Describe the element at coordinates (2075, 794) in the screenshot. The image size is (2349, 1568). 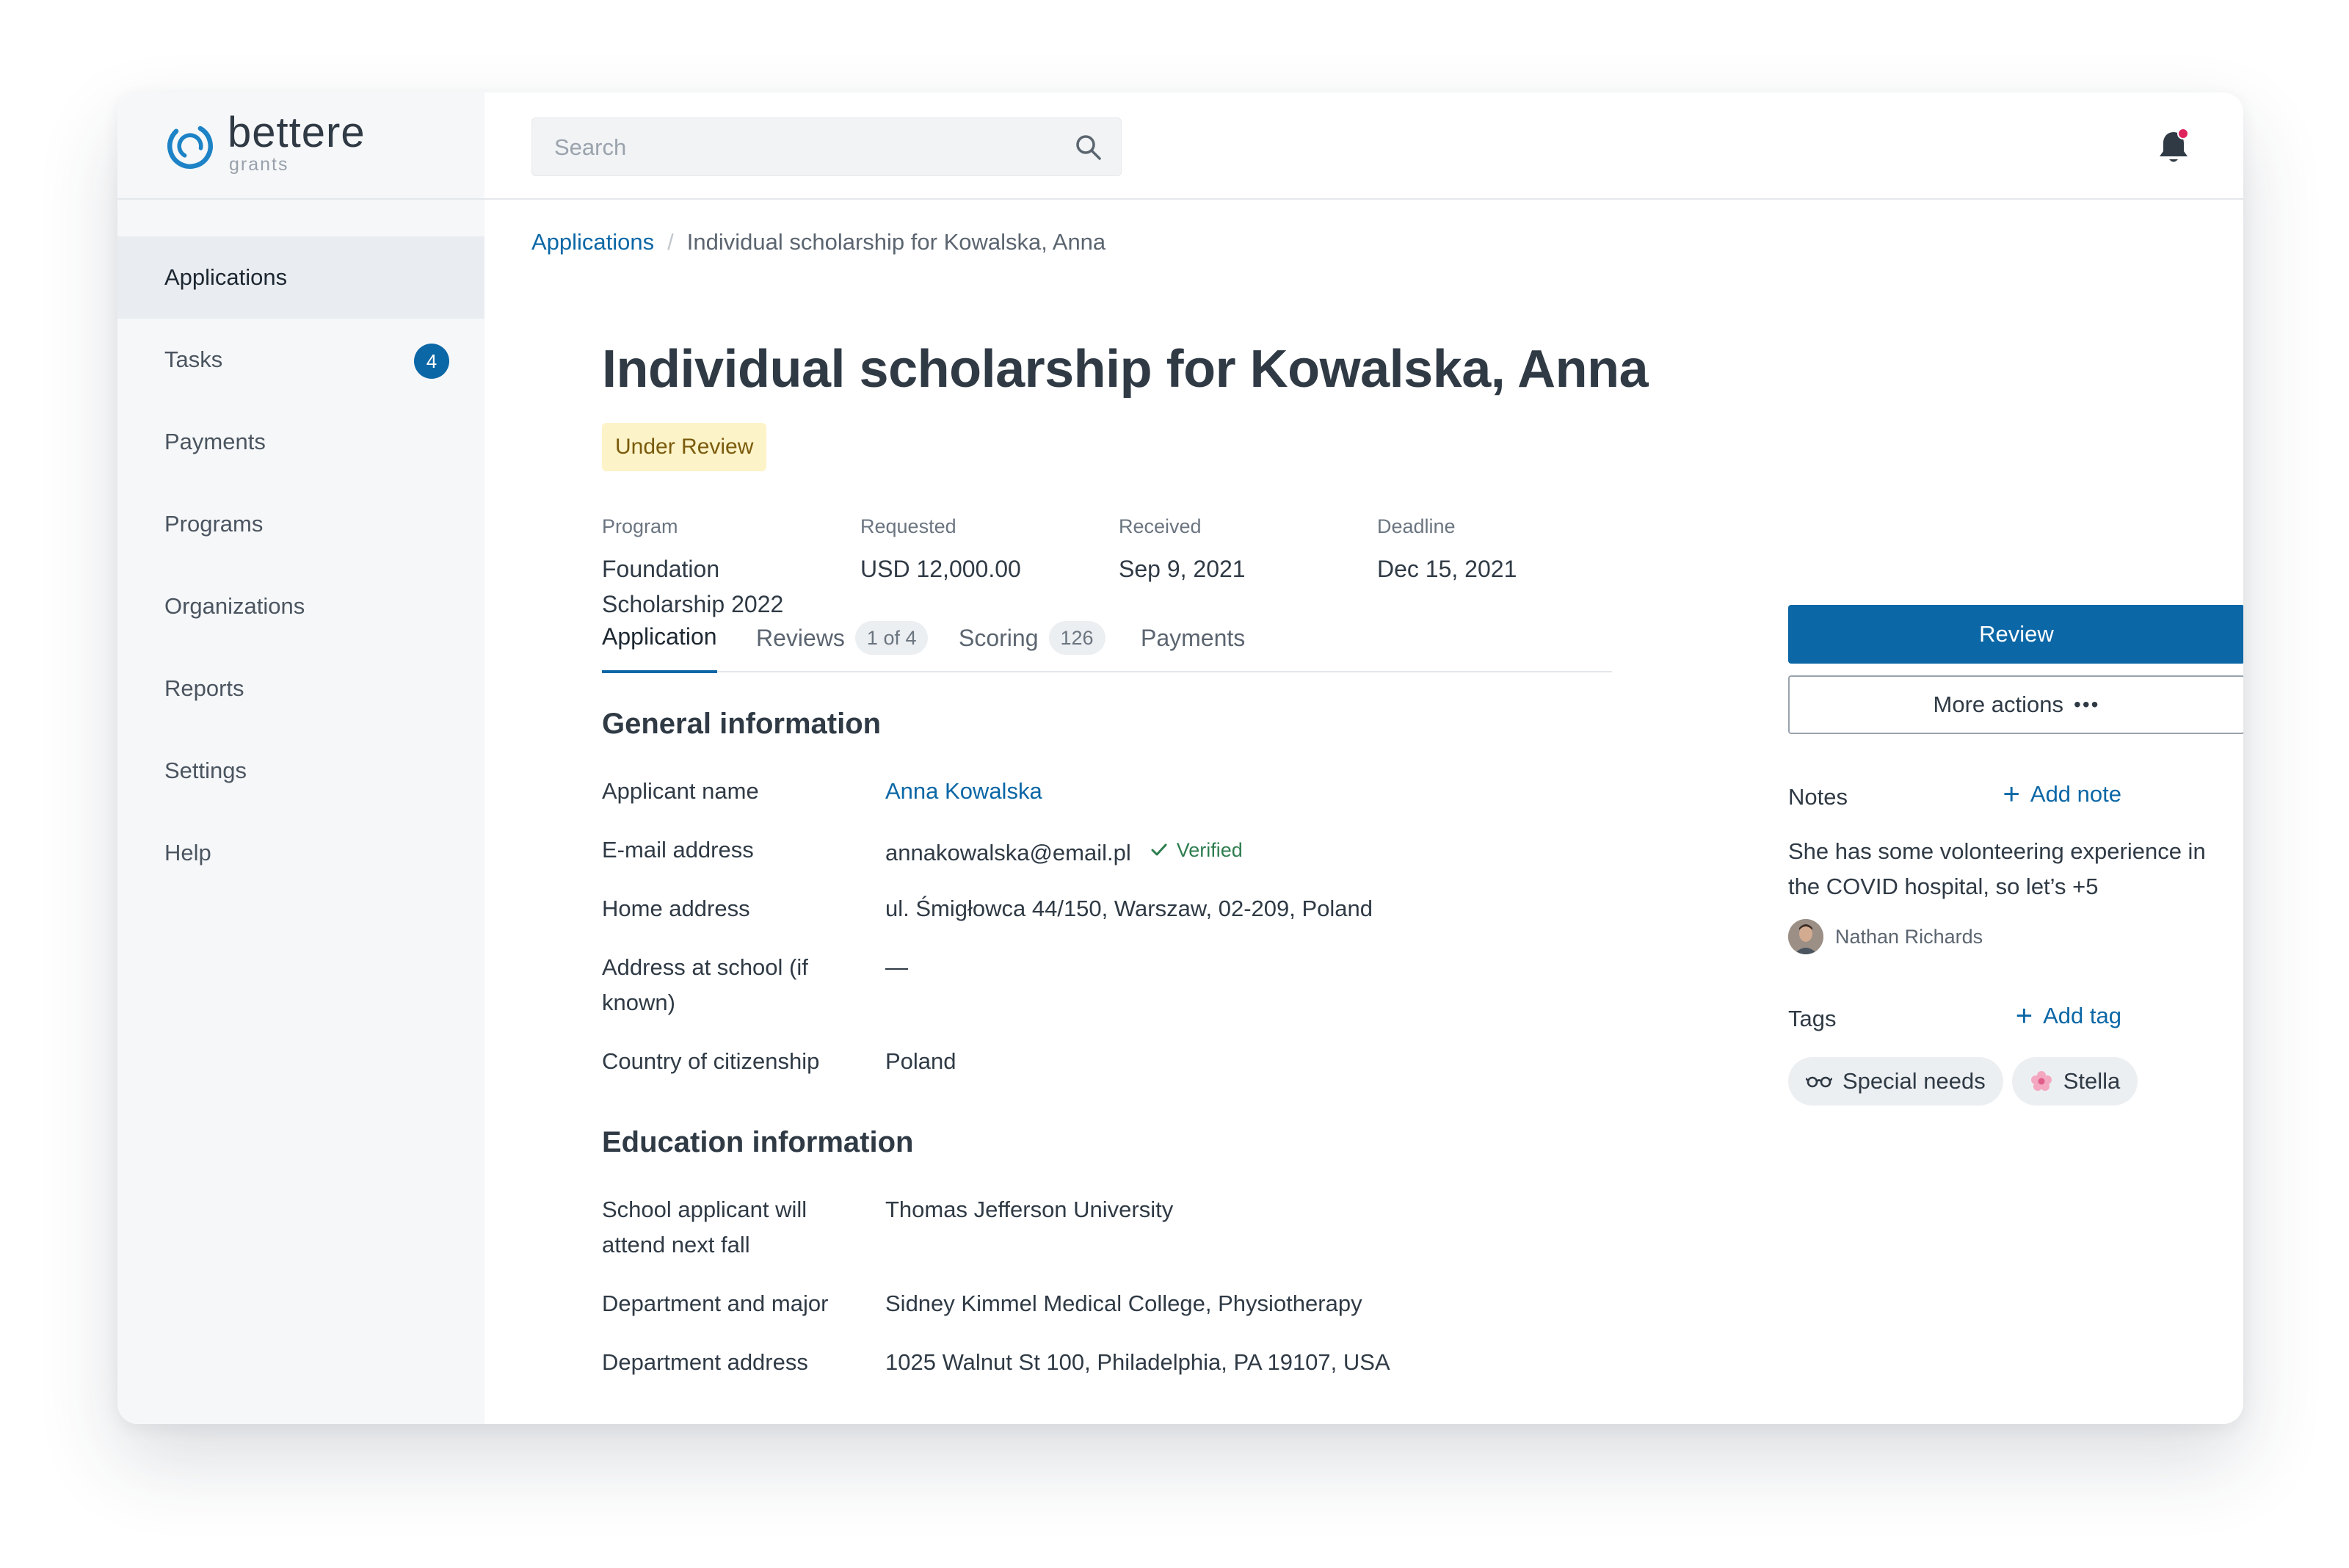
I see `add-note-label: Add note` at that location.